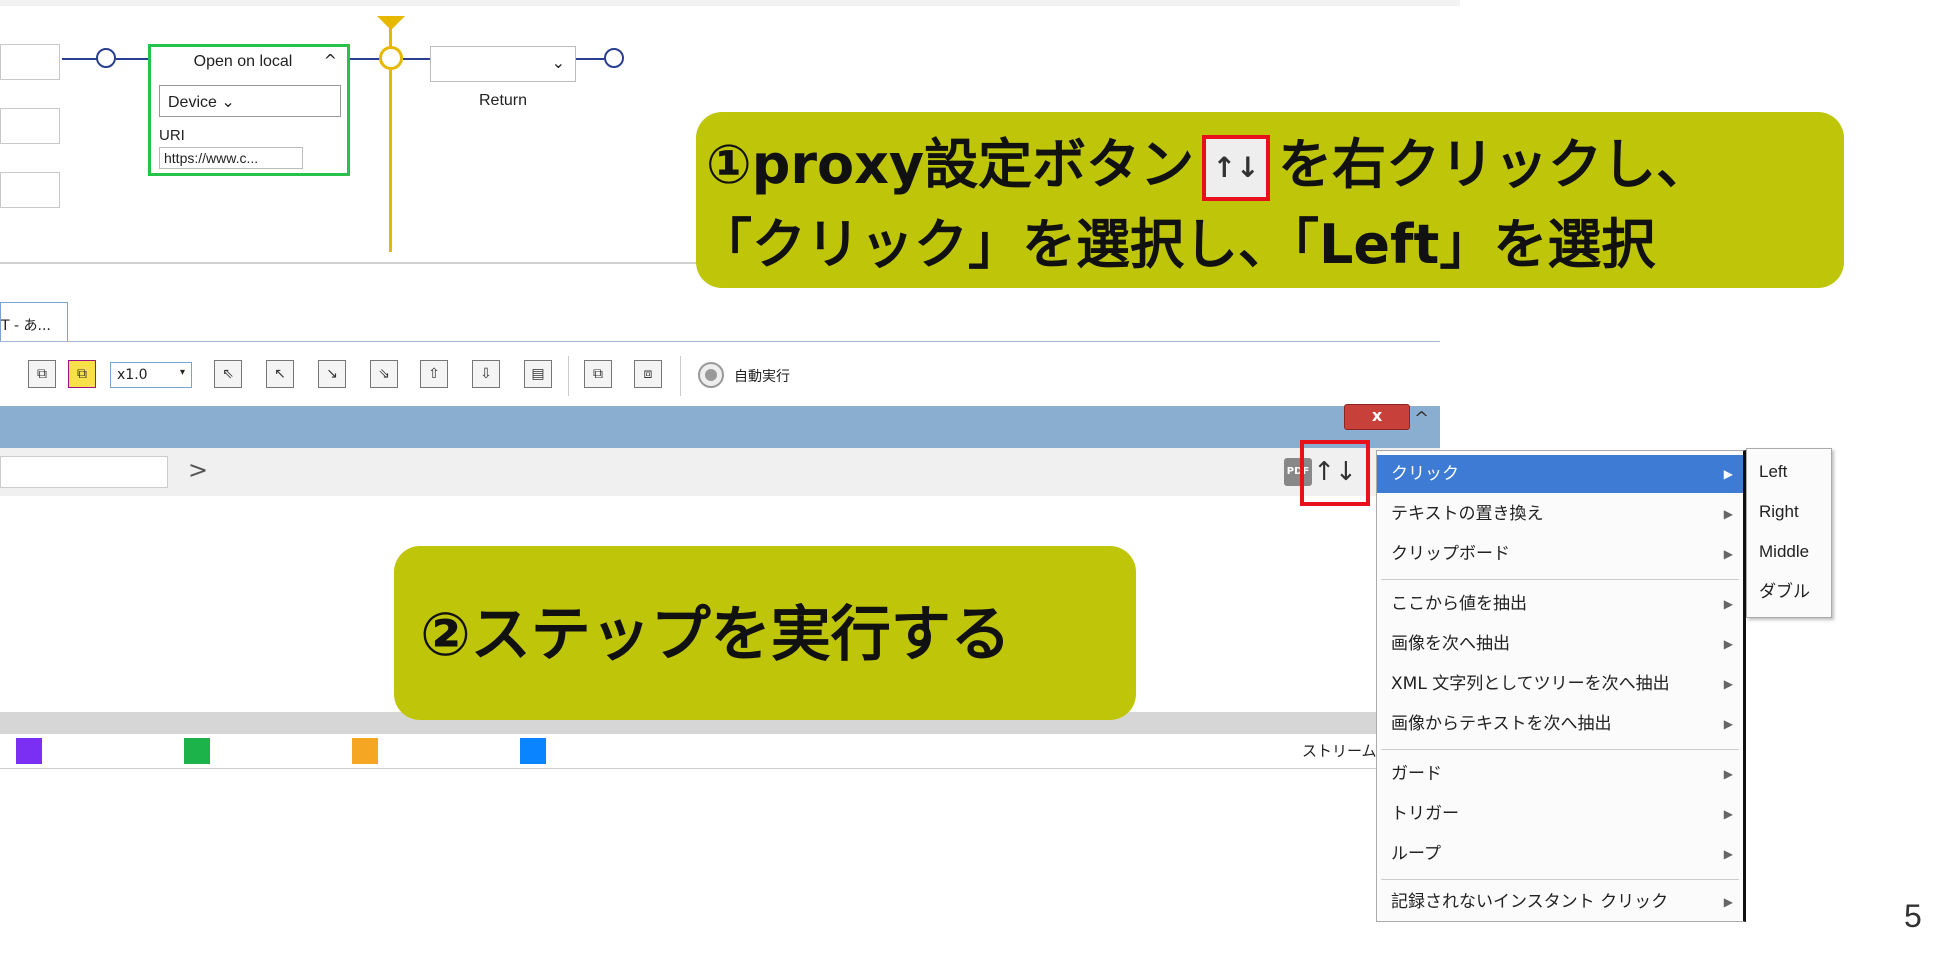  Describe the element at coordinates (1421, 418) in the screenshot. I see `scroll-up-icon: ^` at that location.